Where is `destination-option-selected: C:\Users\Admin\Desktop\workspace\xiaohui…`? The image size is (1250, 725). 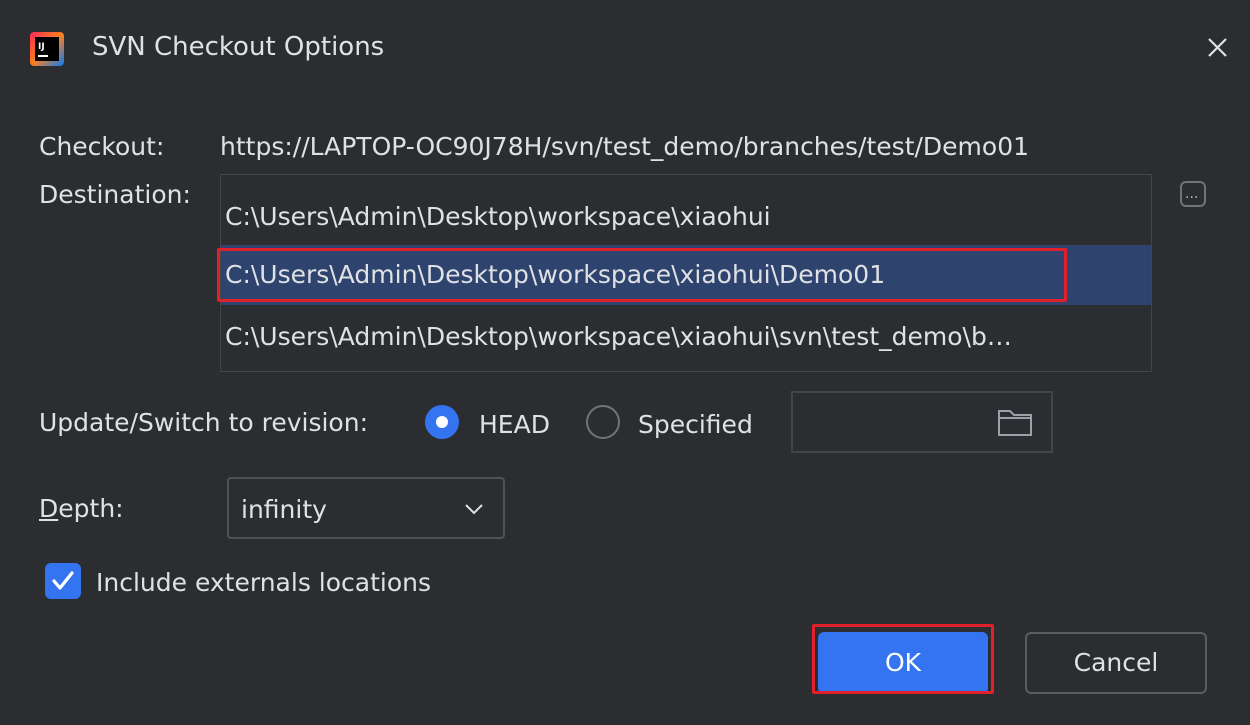
destination-option-selected: C:\Users\Admin\Desktop\workspace\xiaohui… is located at coordinates (686, 275).